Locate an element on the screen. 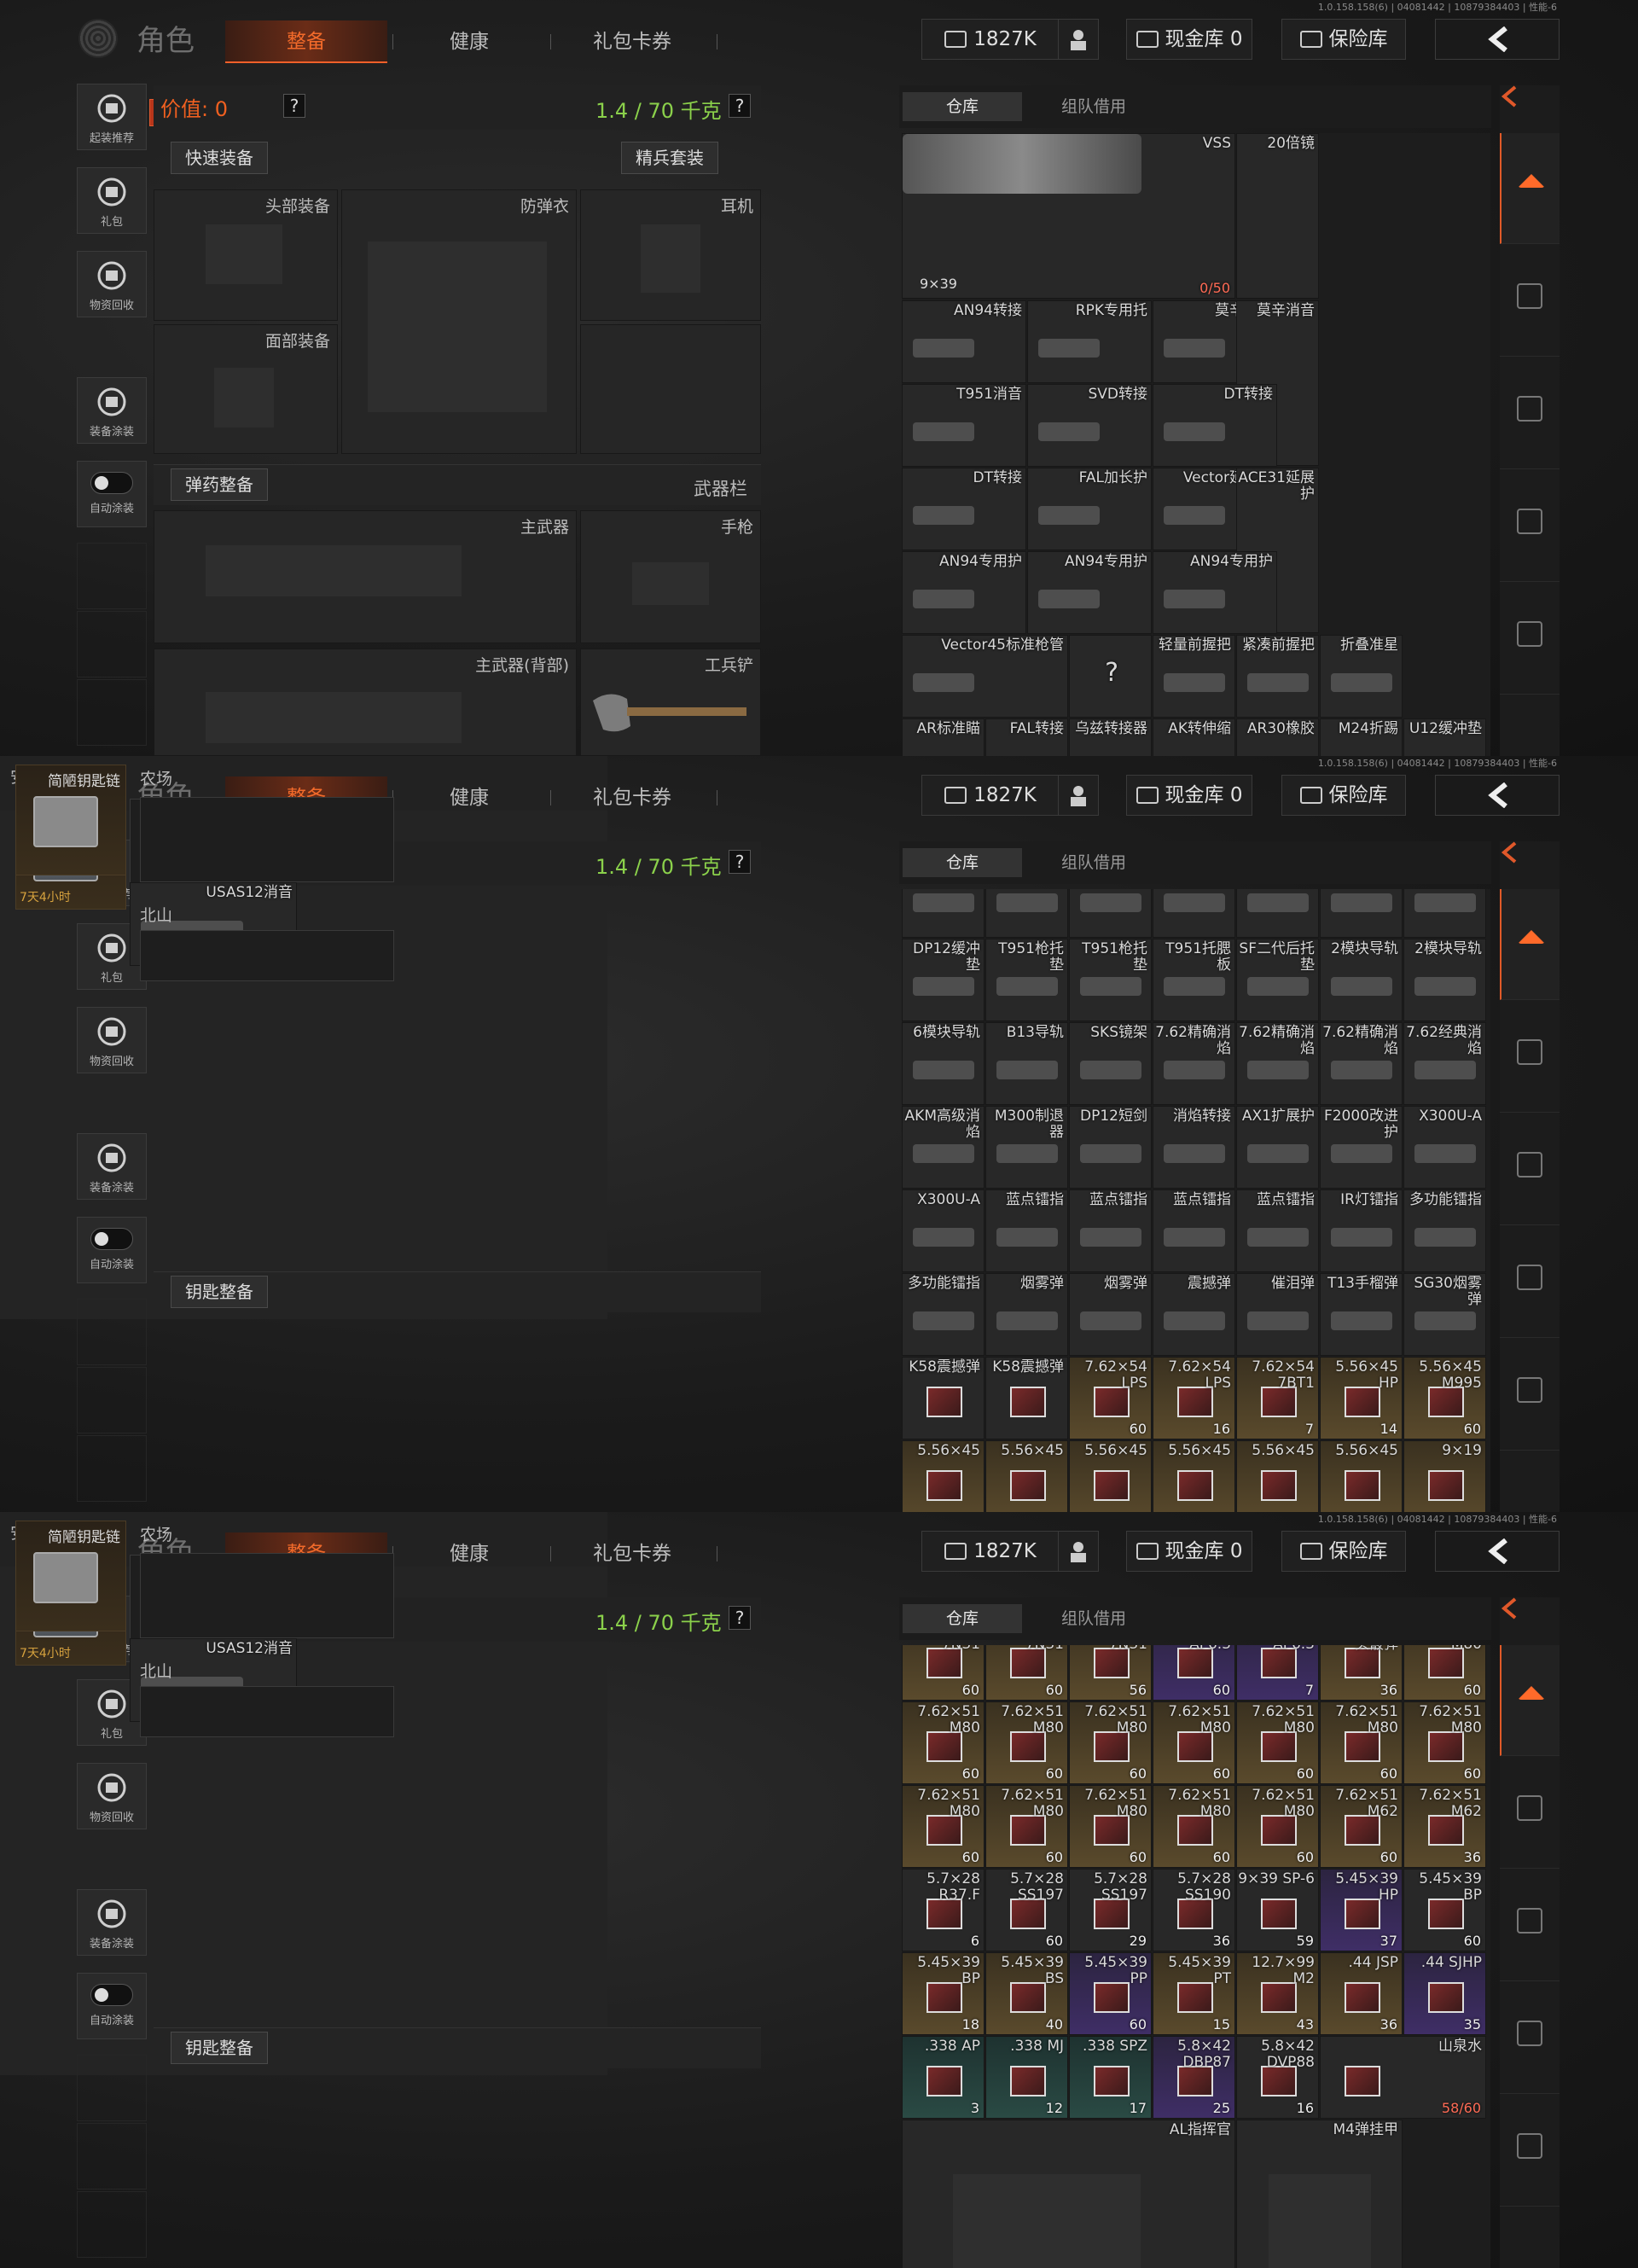 The width and height of the screenshot is (1638, 2268). ammo-item: 5.45×39 BP 60 is located at coordinates (1444, 1910).